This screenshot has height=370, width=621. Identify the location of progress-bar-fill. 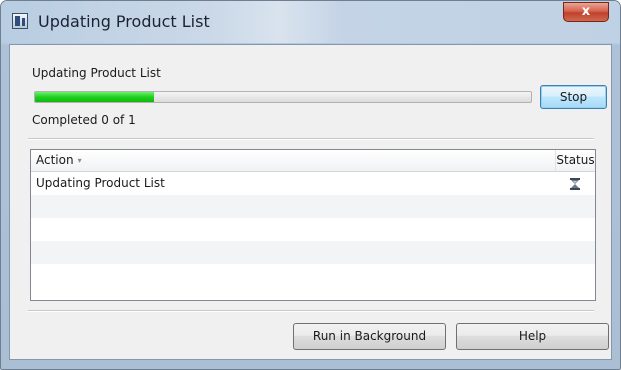
(95, 97).